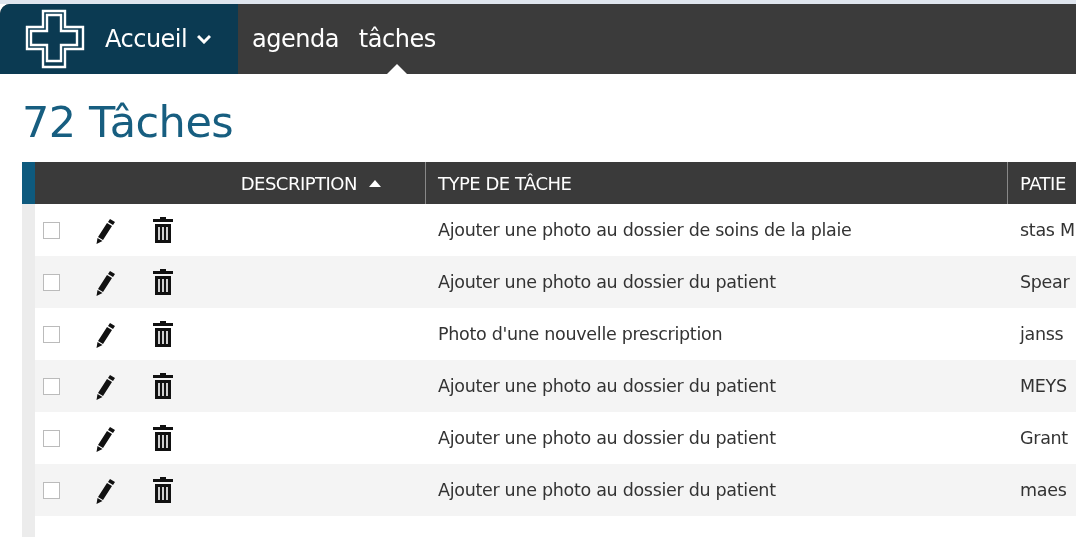 This screenshot has height=537, width=1076. What do you see at coordinates (397, 39) in the screenshot?
I see `nav-link: tâches` at bounding box center [397, 39].